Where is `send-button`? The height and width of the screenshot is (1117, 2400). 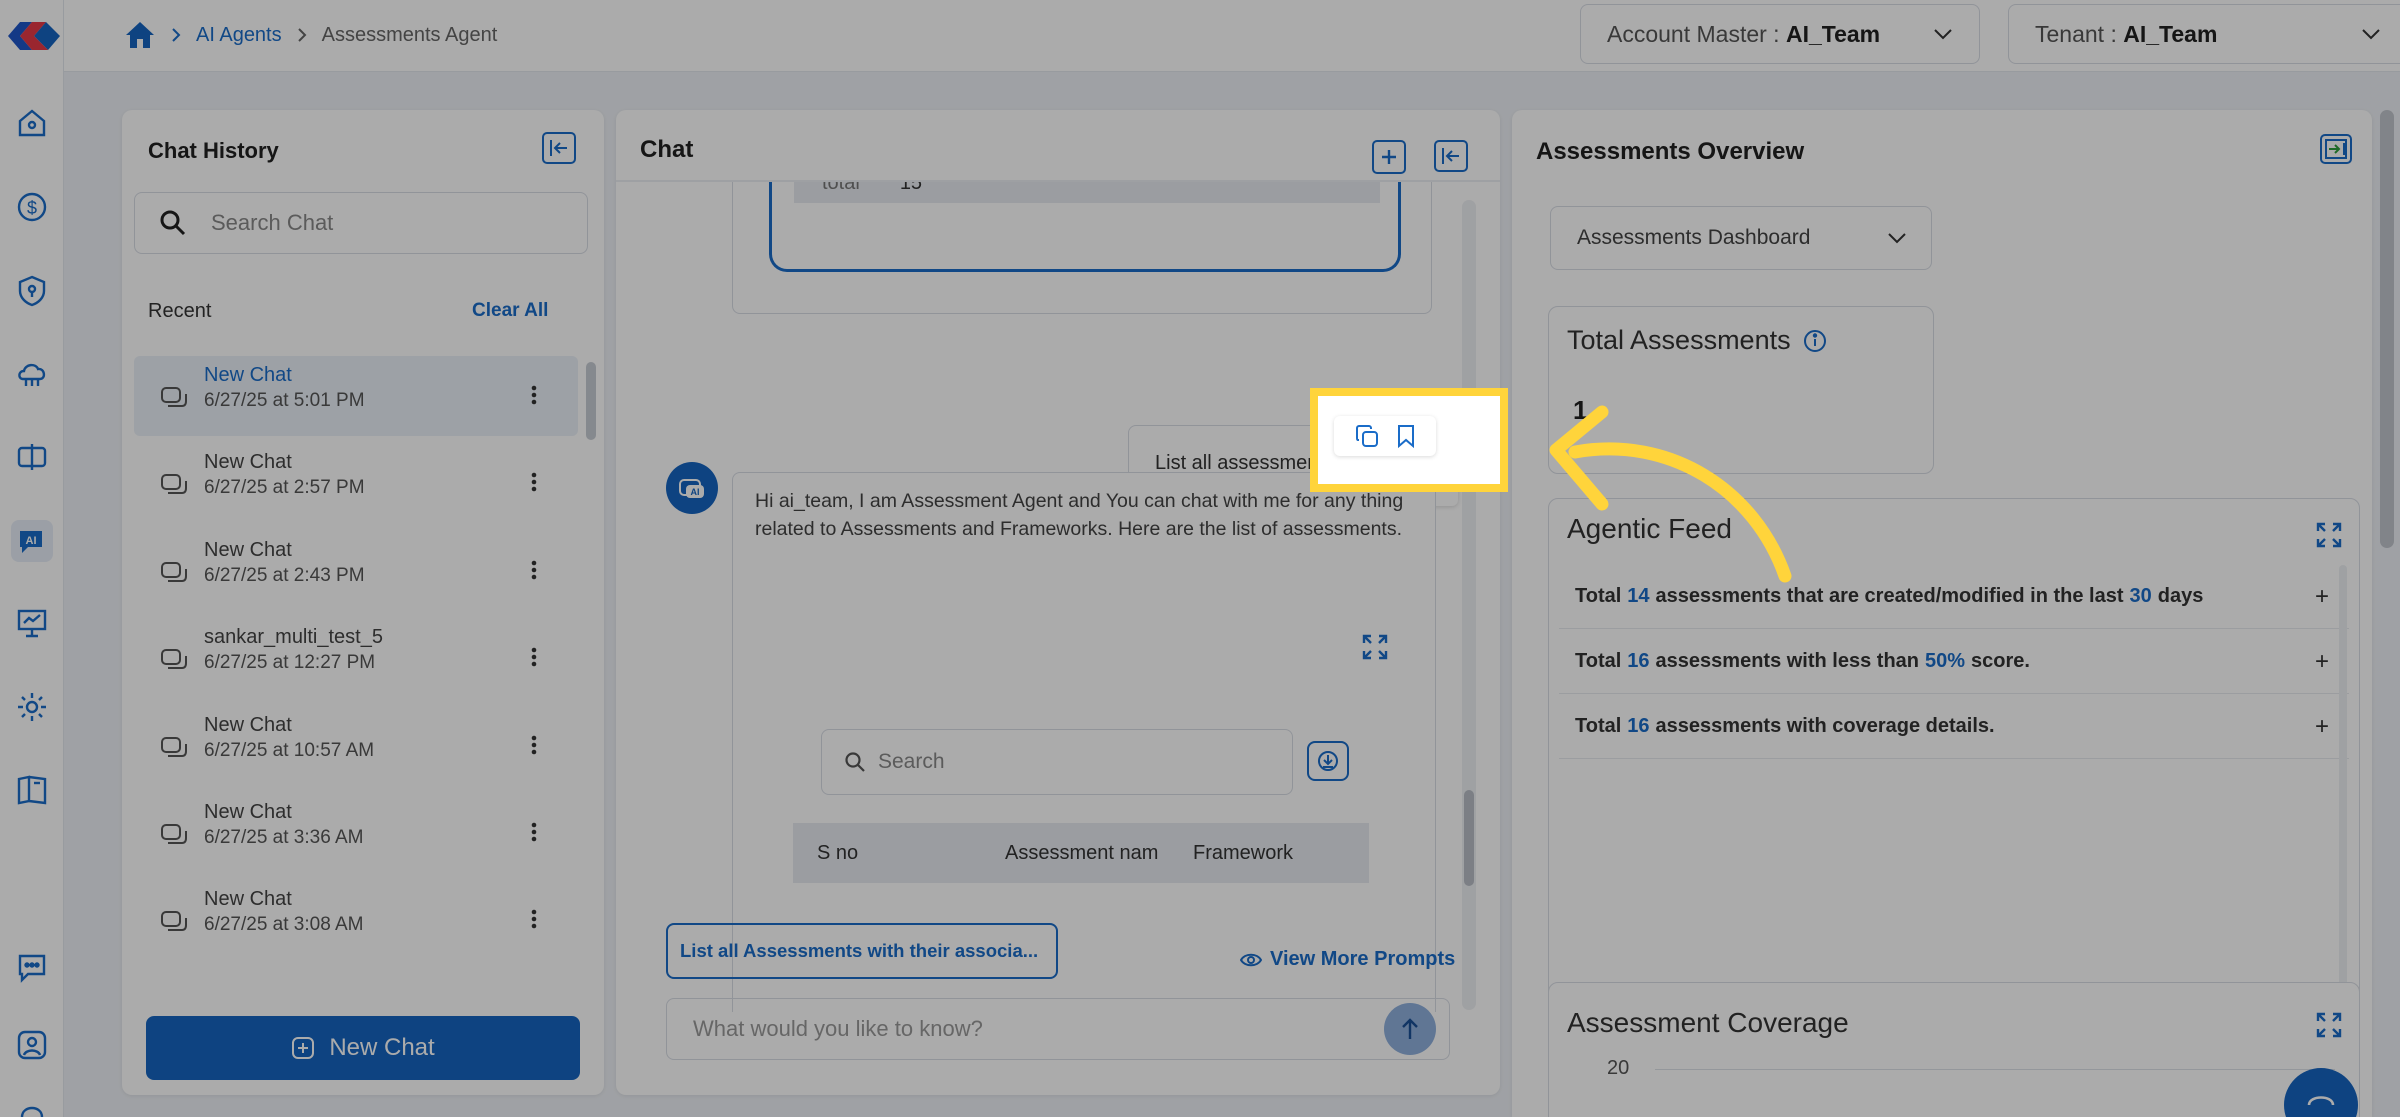
send-button is located at coordinates (1410, 1029).